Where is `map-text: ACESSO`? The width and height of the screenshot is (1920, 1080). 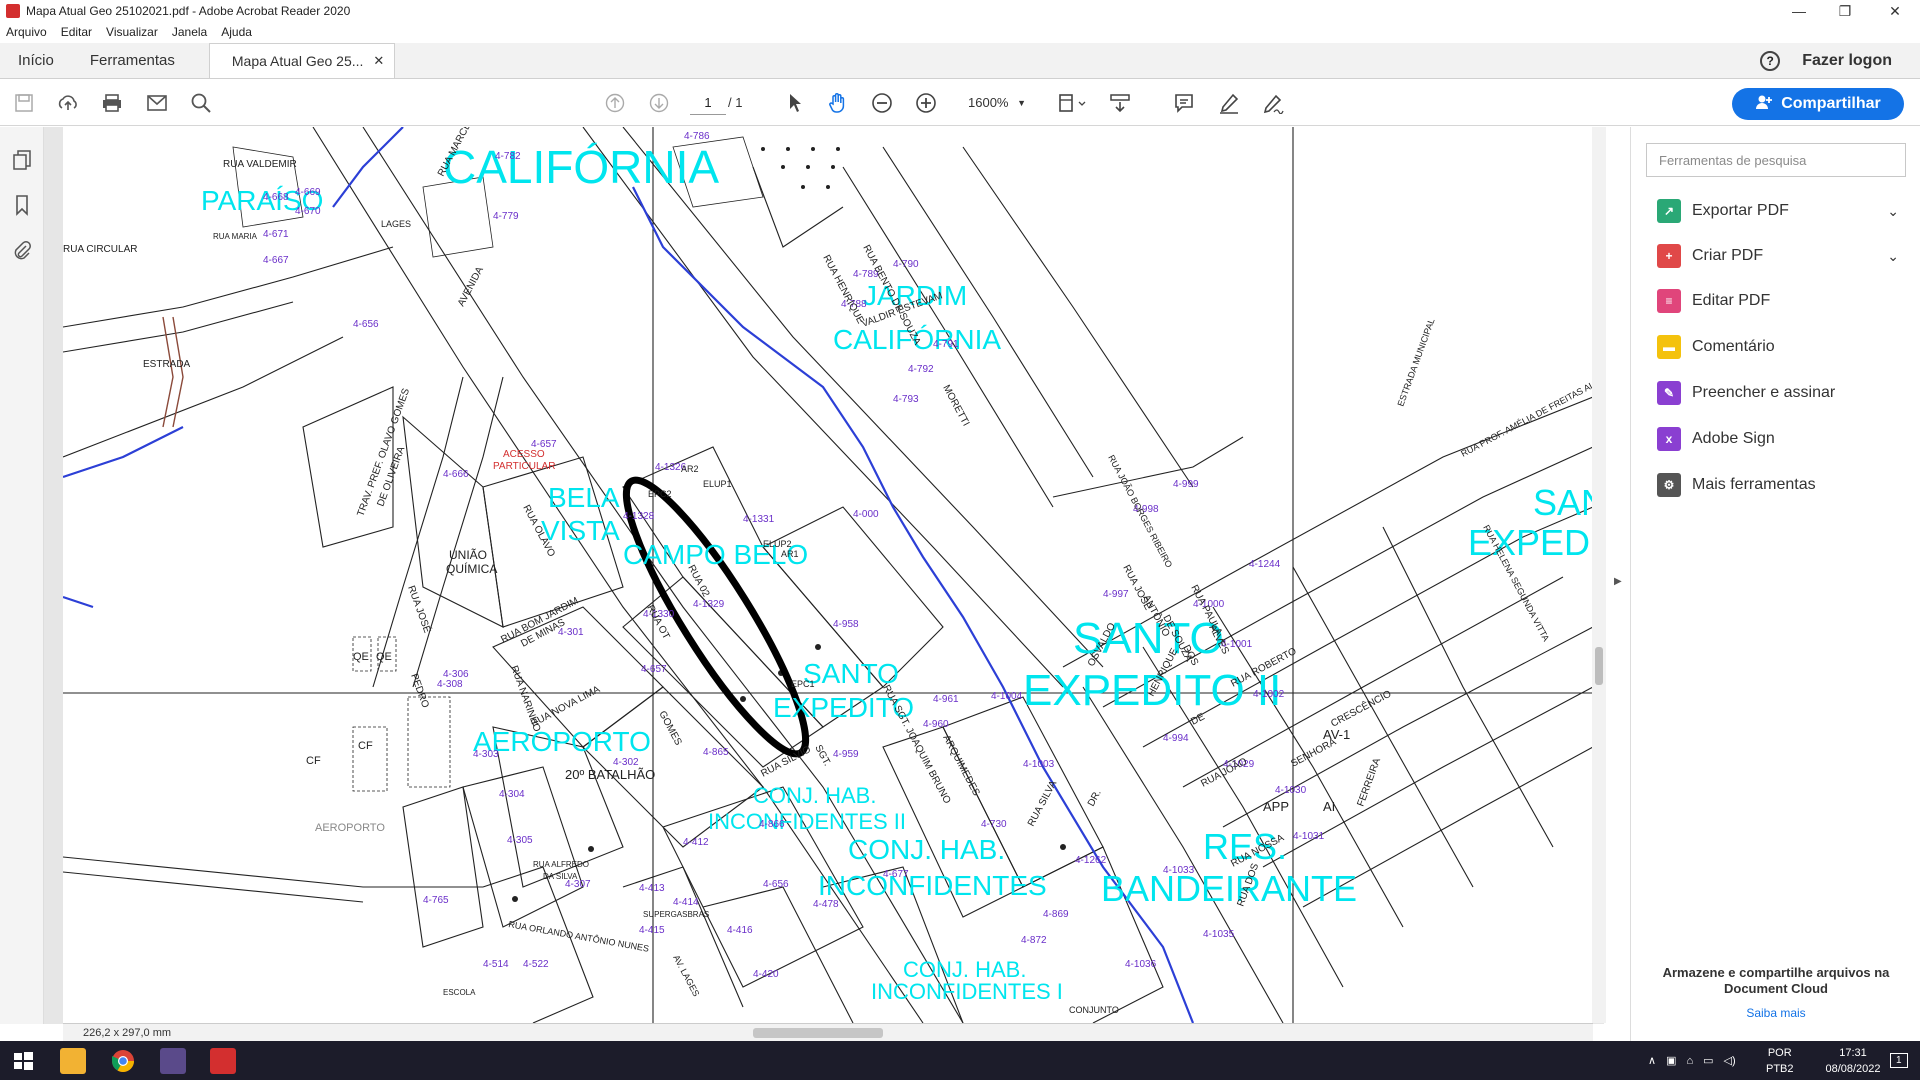
map-text: ACESSO is located at coordinates (524, 454).